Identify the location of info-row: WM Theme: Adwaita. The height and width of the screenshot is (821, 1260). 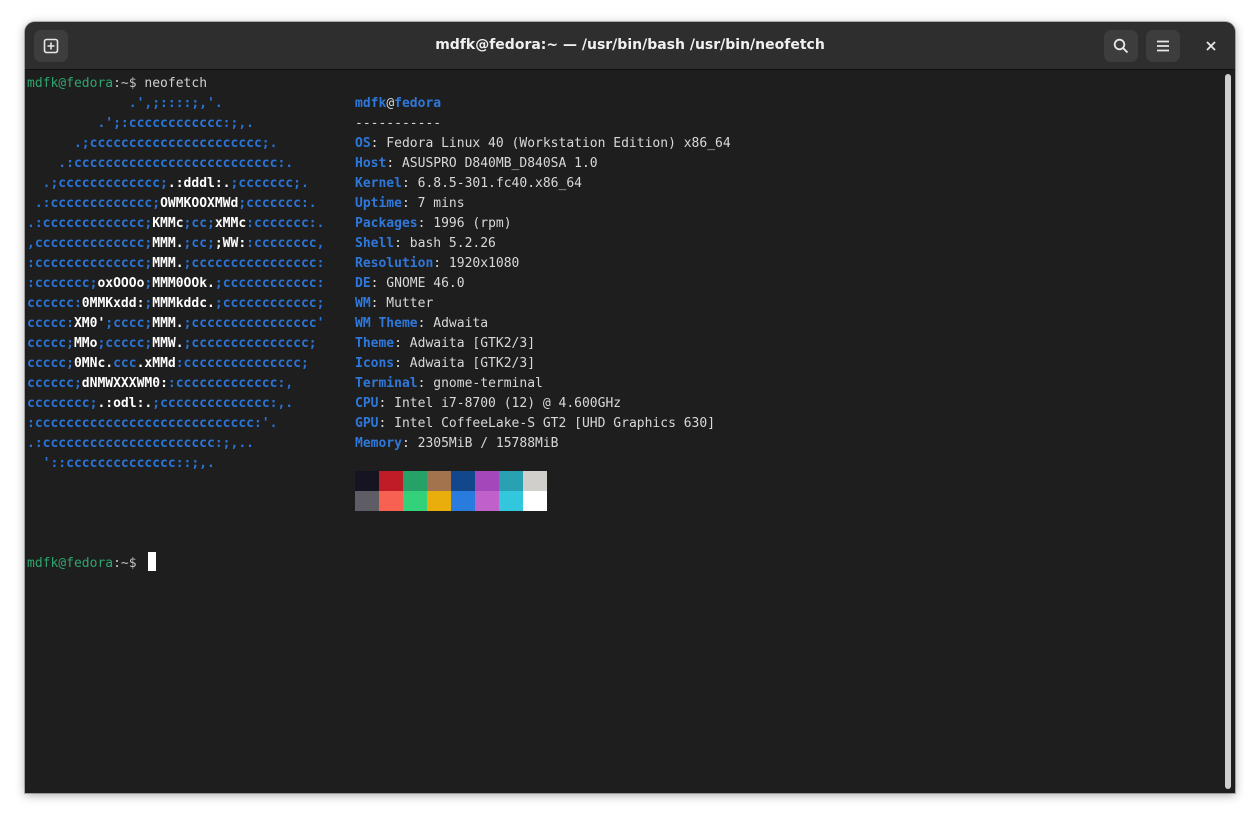
(421, 324).